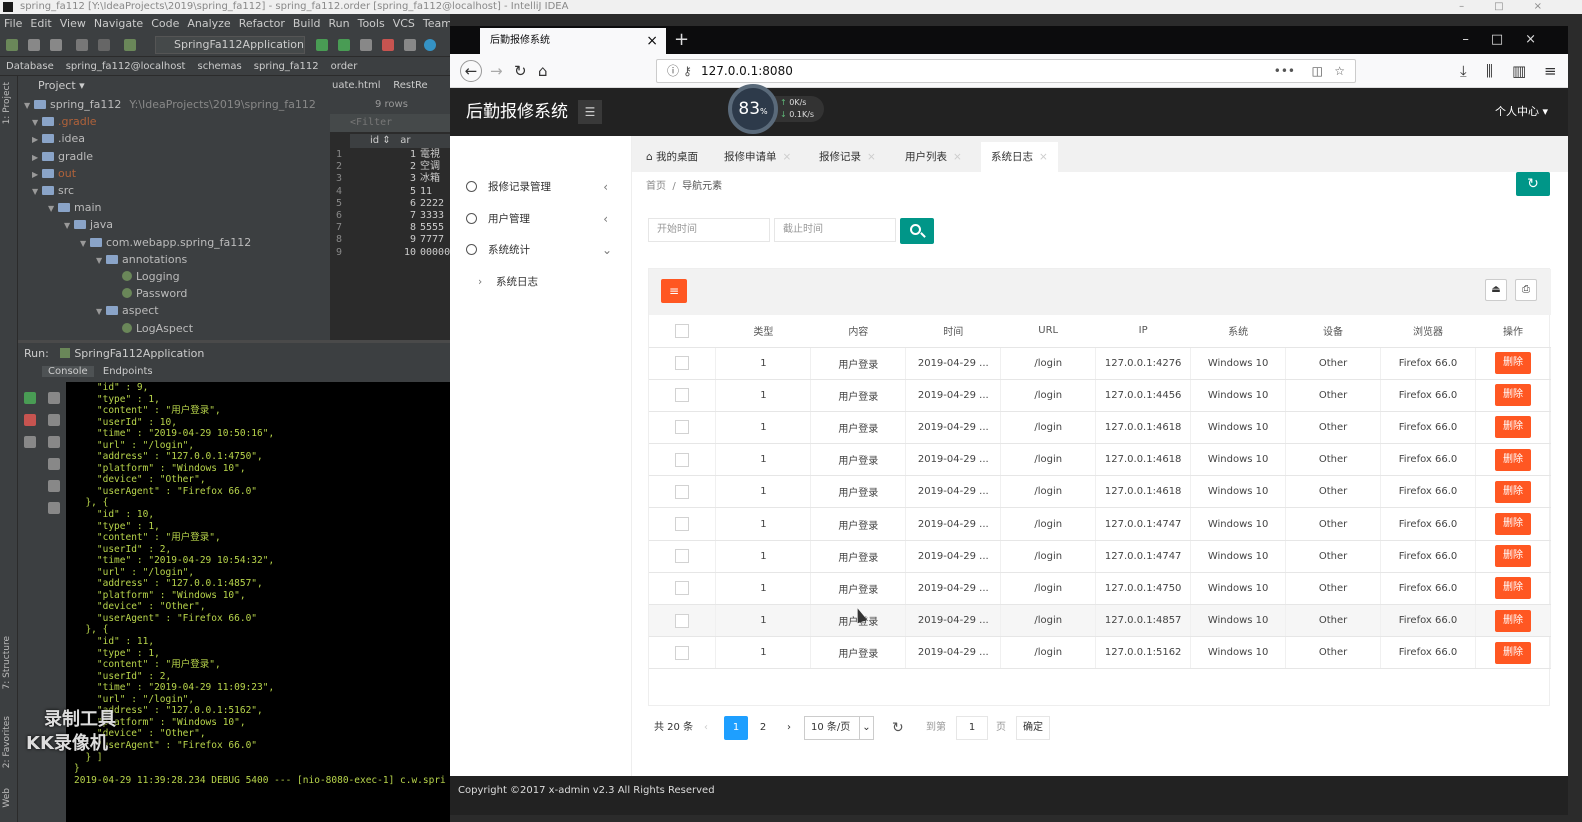  Describe the element at coordinates (656, 186) in the screenshot. I see `breadcrumb-home: 首页` at that location.